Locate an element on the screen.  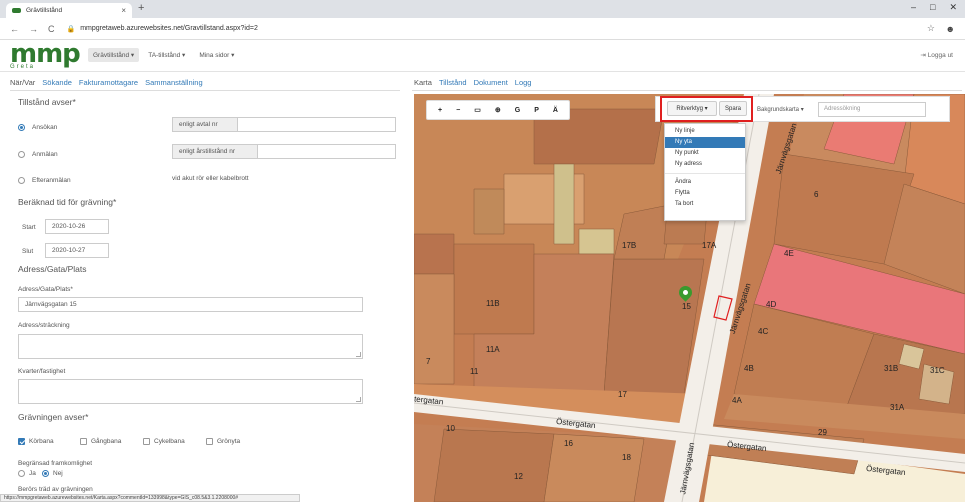
zoom-out-button: − is located at coordinates (458, 110).